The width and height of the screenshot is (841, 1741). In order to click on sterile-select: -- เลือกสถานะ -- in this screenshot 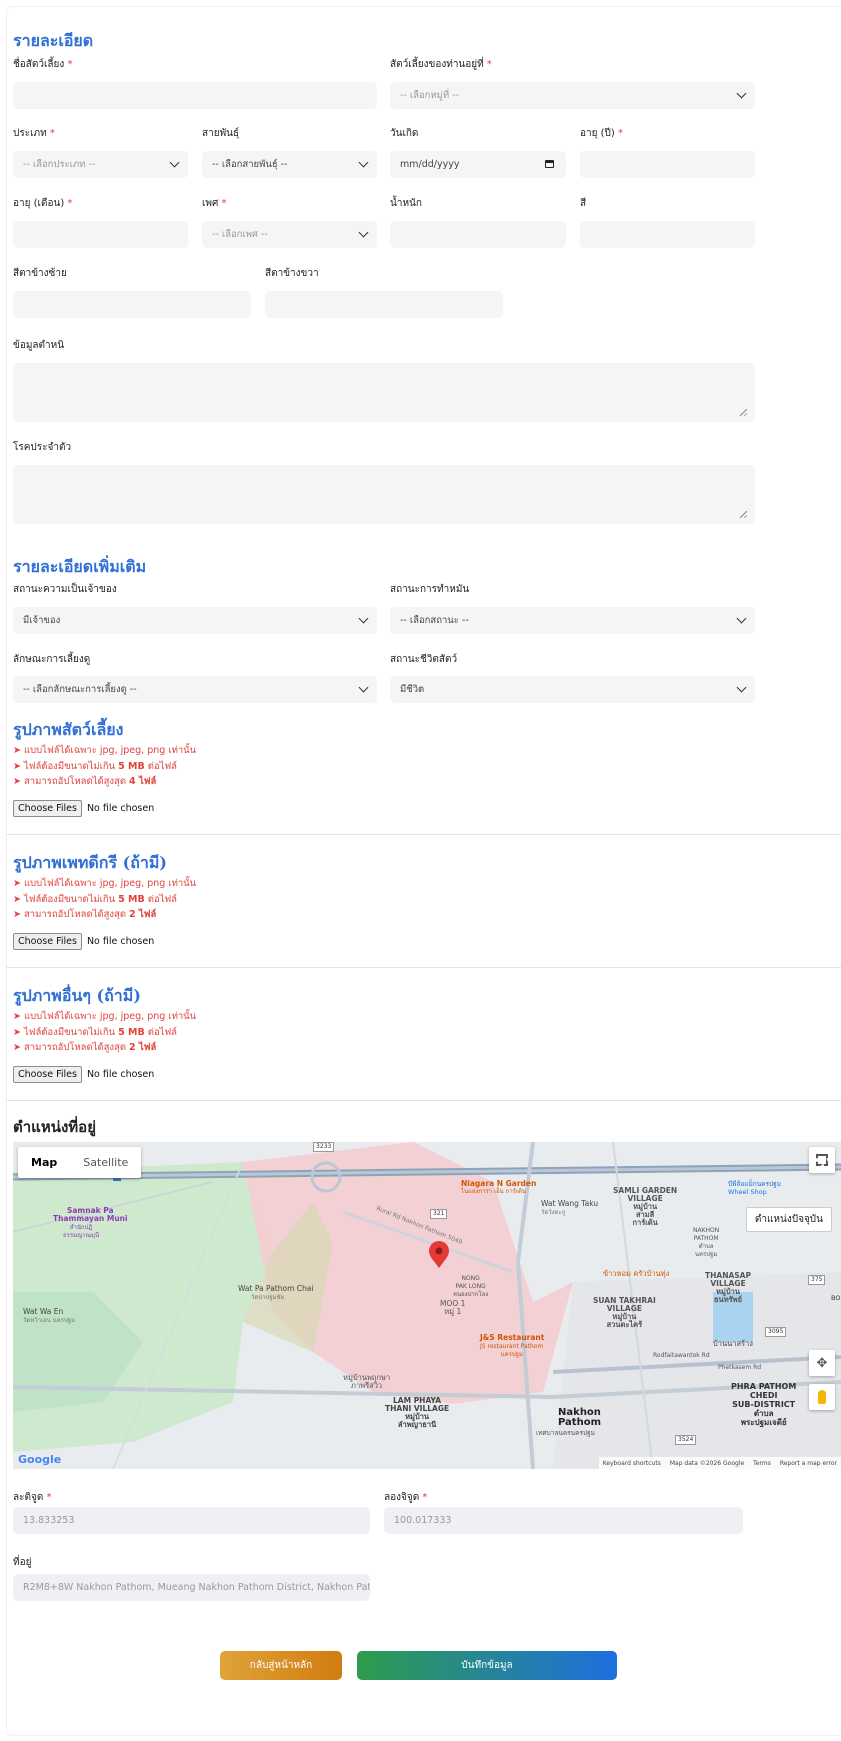, I will do `click(572, 620)`.